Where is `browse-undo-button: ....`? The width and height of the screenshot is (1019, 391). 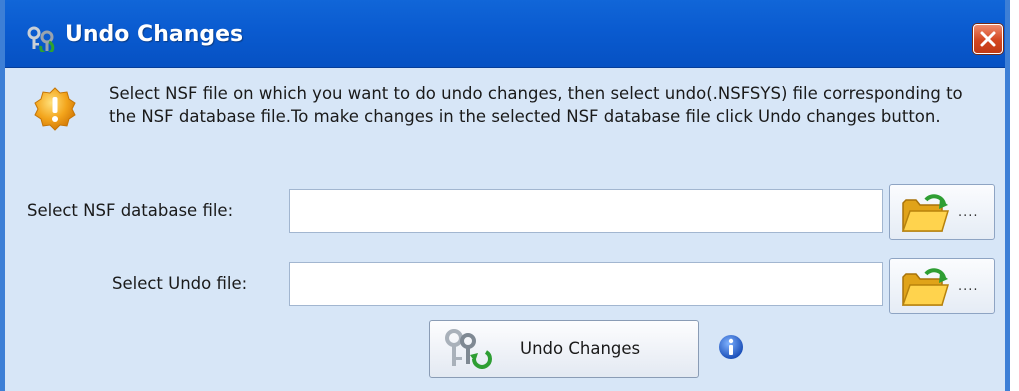
browse-undo-button: .... is located at coordinates (942, 286).